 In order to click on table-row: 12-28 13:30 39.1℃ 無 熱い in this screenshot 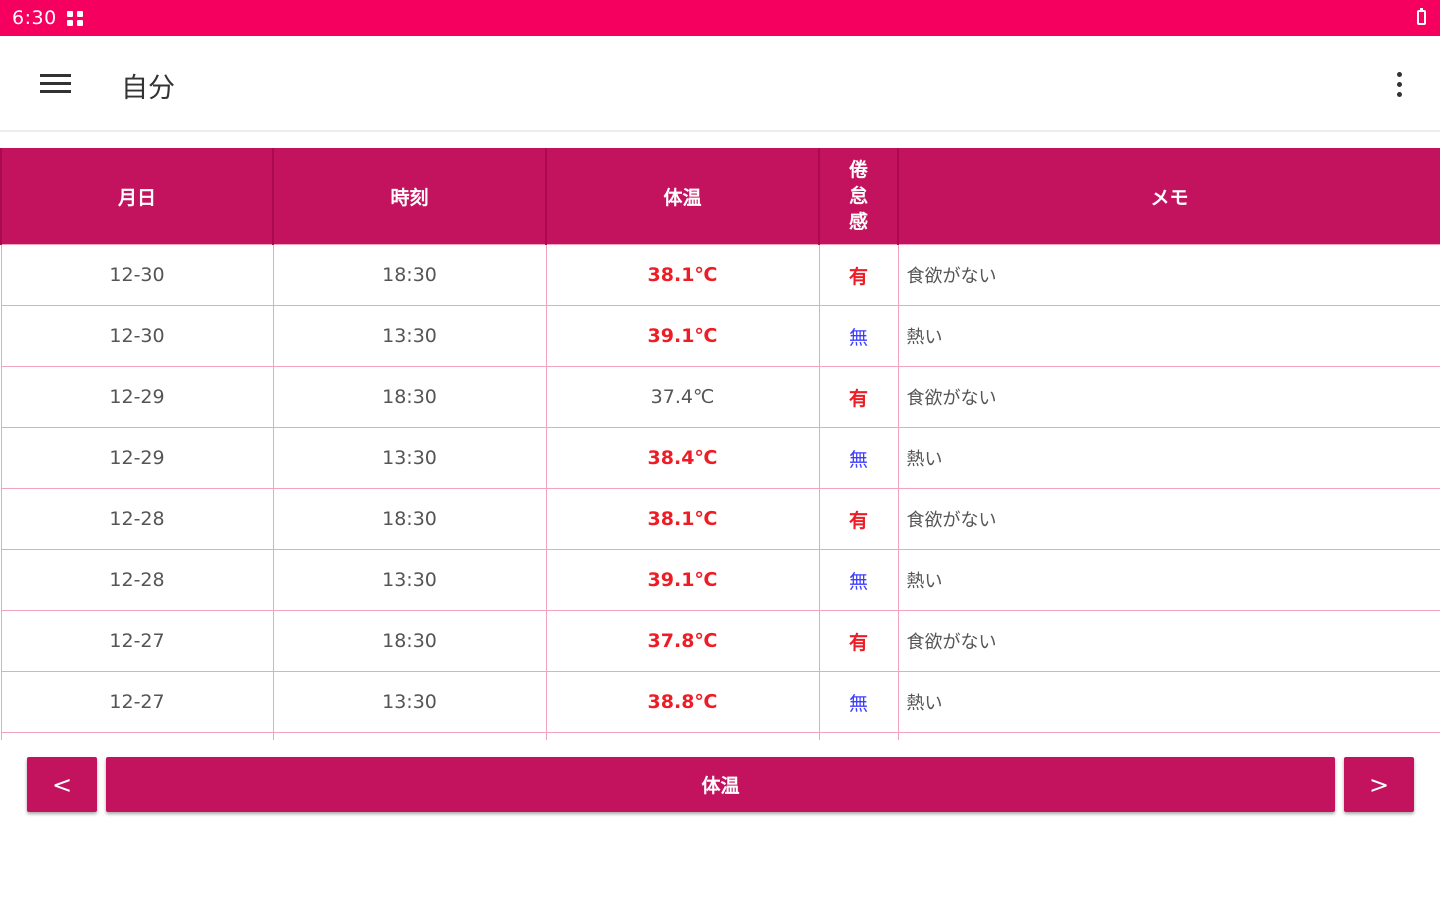, I will do `click(720, 580)`.